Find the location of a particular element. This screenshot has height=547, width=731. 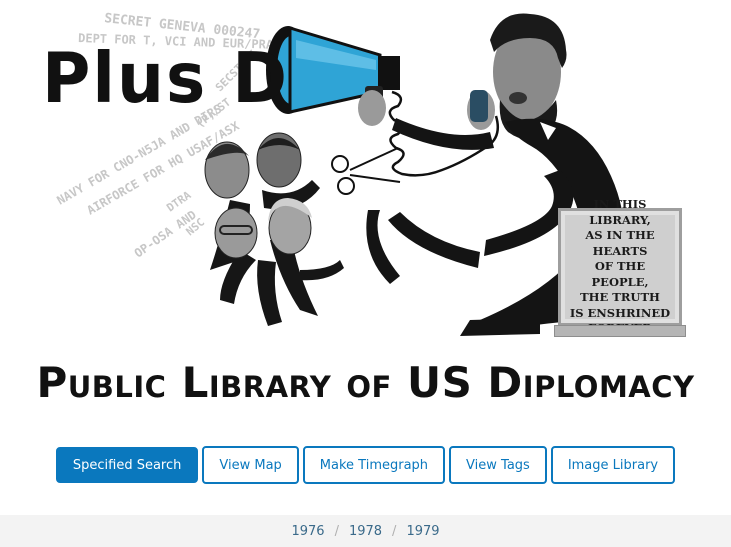

politician-figures is located at coordinates (274, 229).